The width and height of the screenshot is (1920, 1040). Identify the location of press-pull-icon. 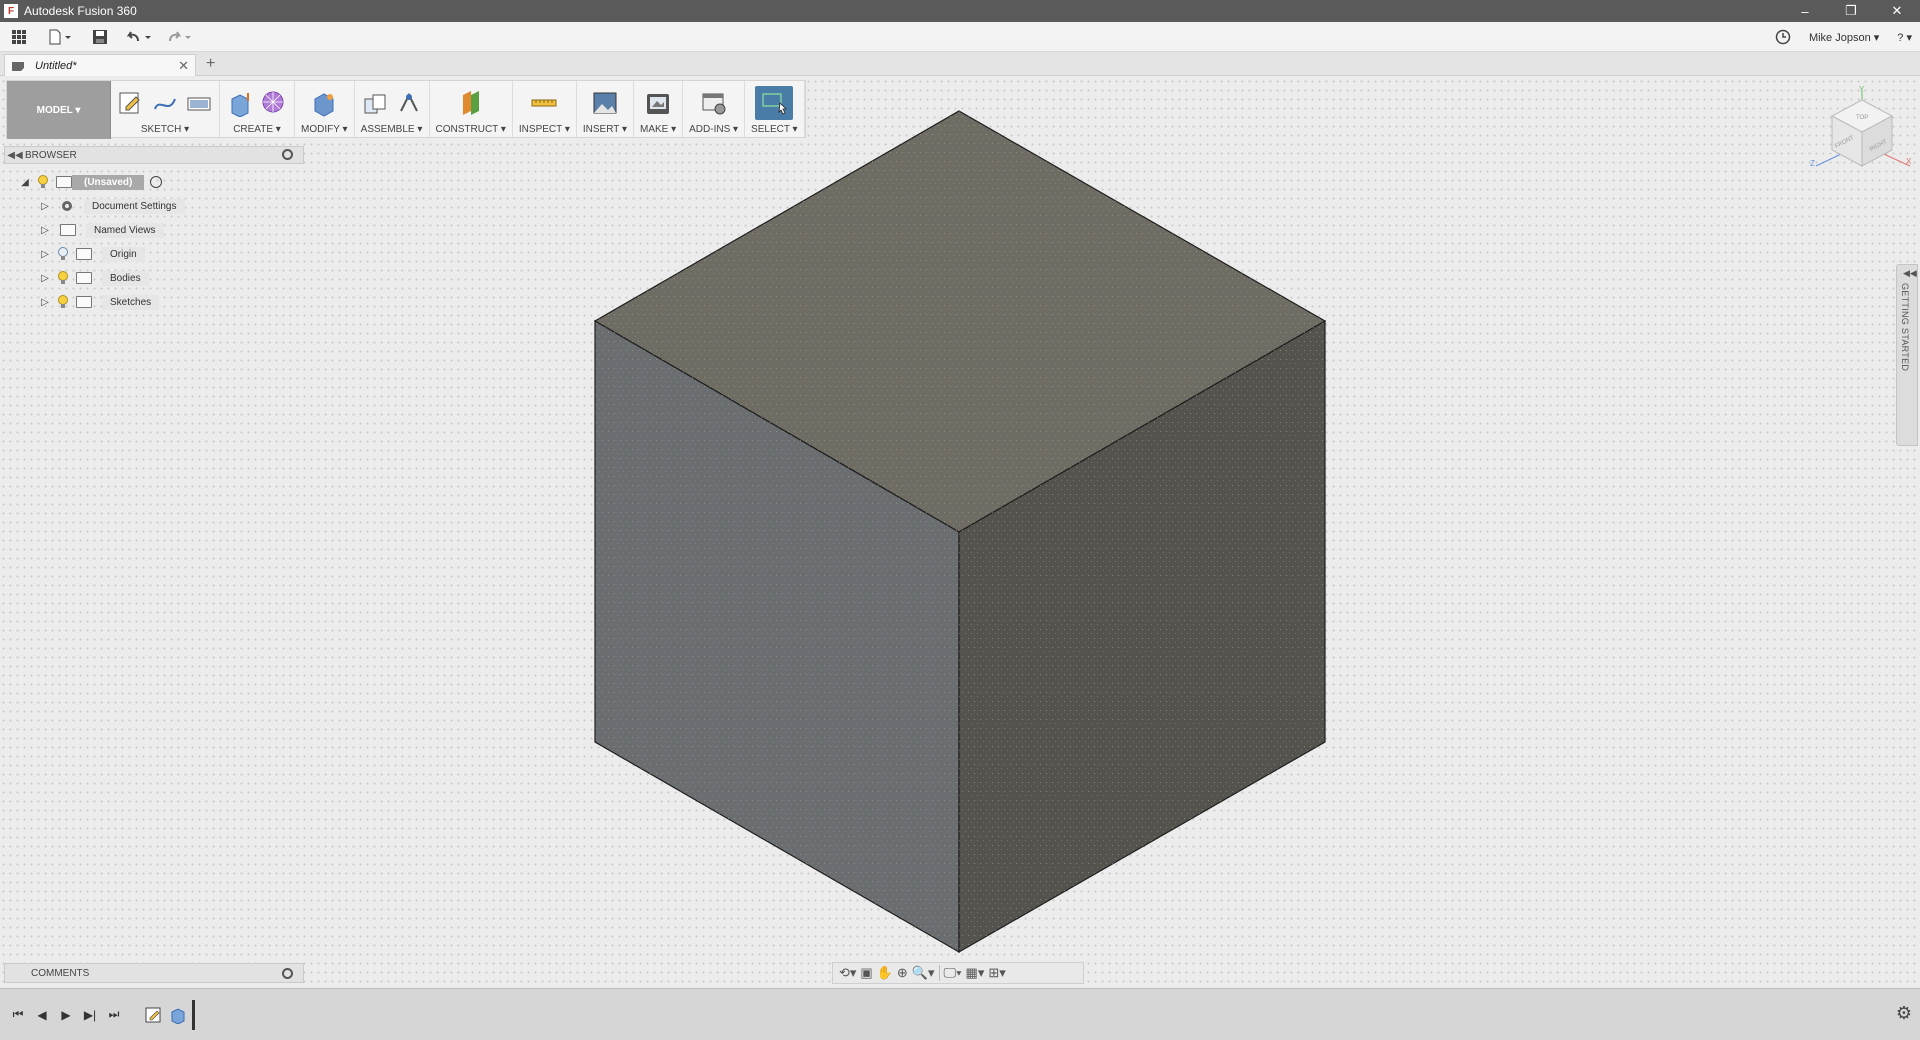
(324, 103).